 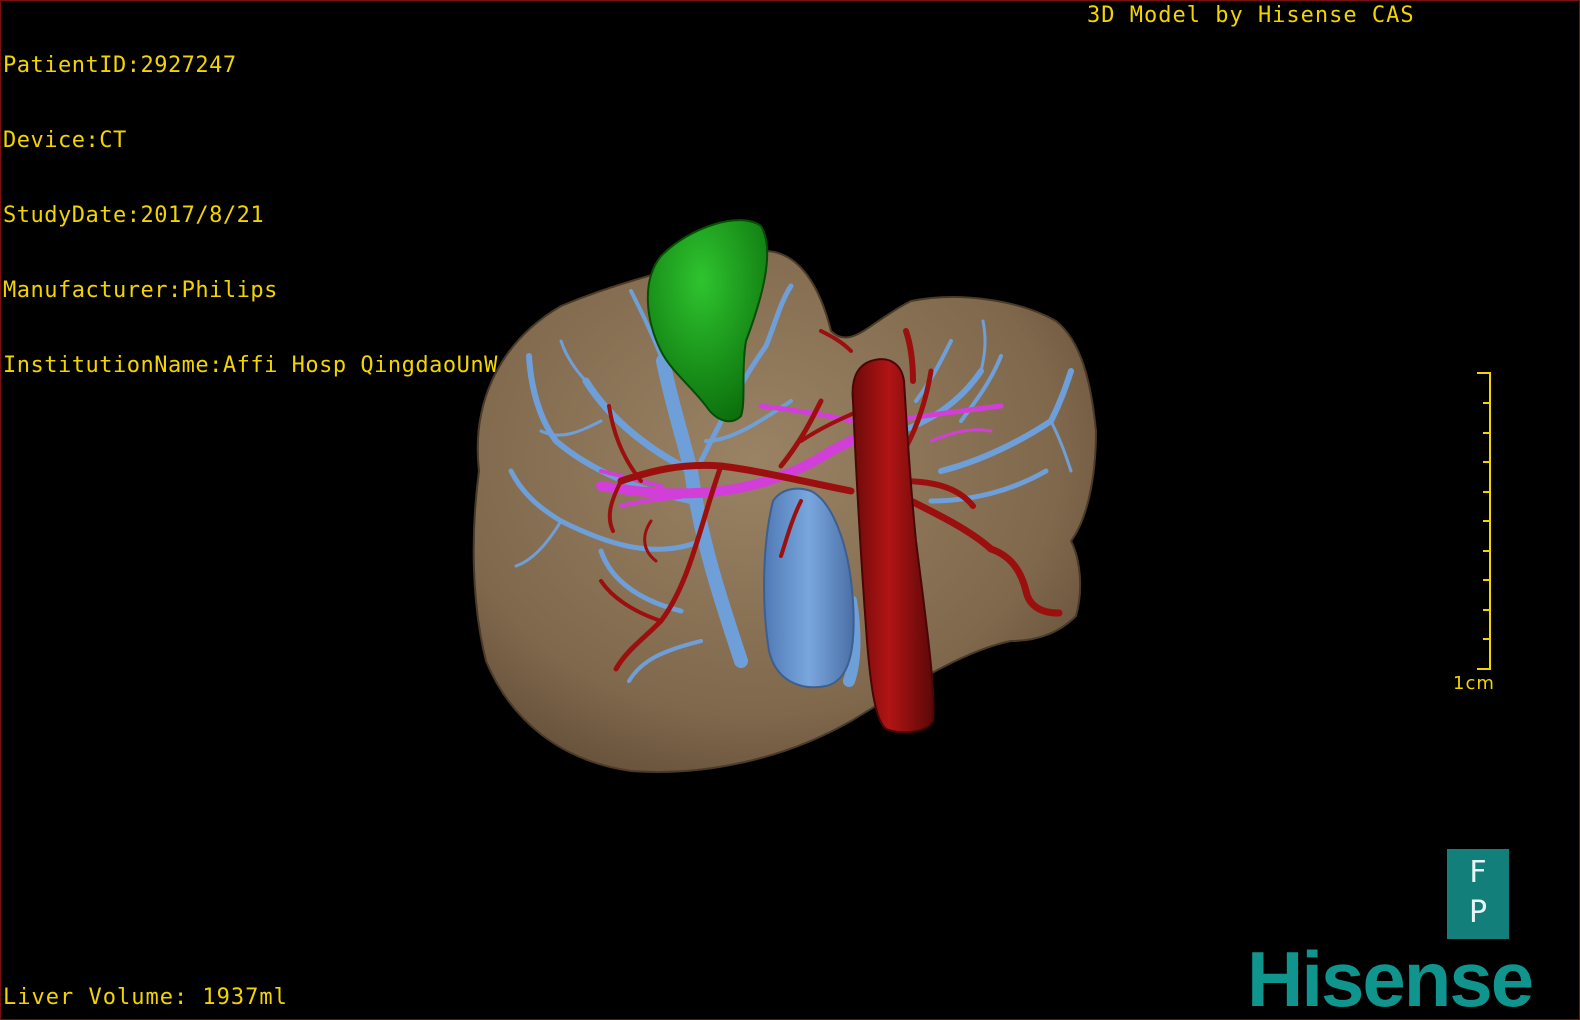 I want to click on orientation-cube: F P, so click(x=1478, y=894).